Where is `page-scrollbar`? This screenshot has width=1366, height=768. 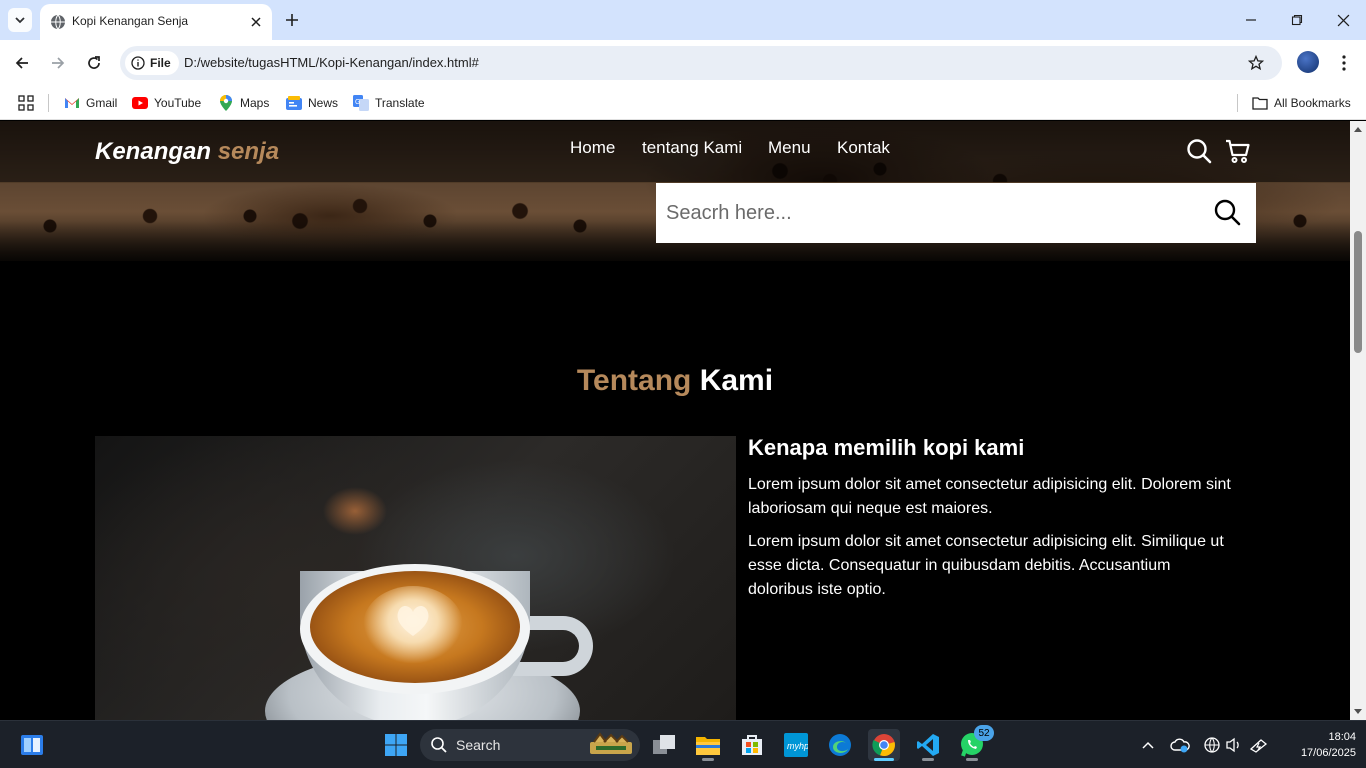 page-scrollbar is located at coordinates (1358, 420).